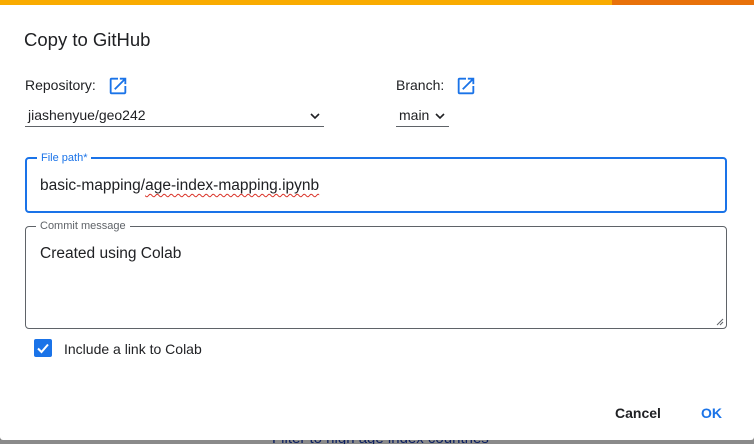 The image size is (754, 444). What do you see at coordinates (60, 85) in the screenshot?
I see `repository-label: Repository:` at bounding box center [60, 85].